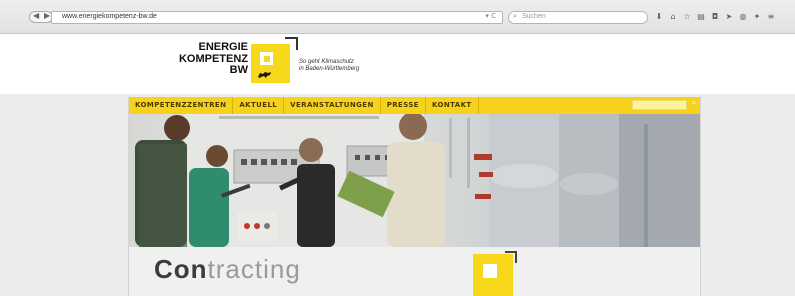 Image resolution: width=795 pixels, height=296 pixels. I want to click on reload-icon: ▾ C, so click(490, 16).